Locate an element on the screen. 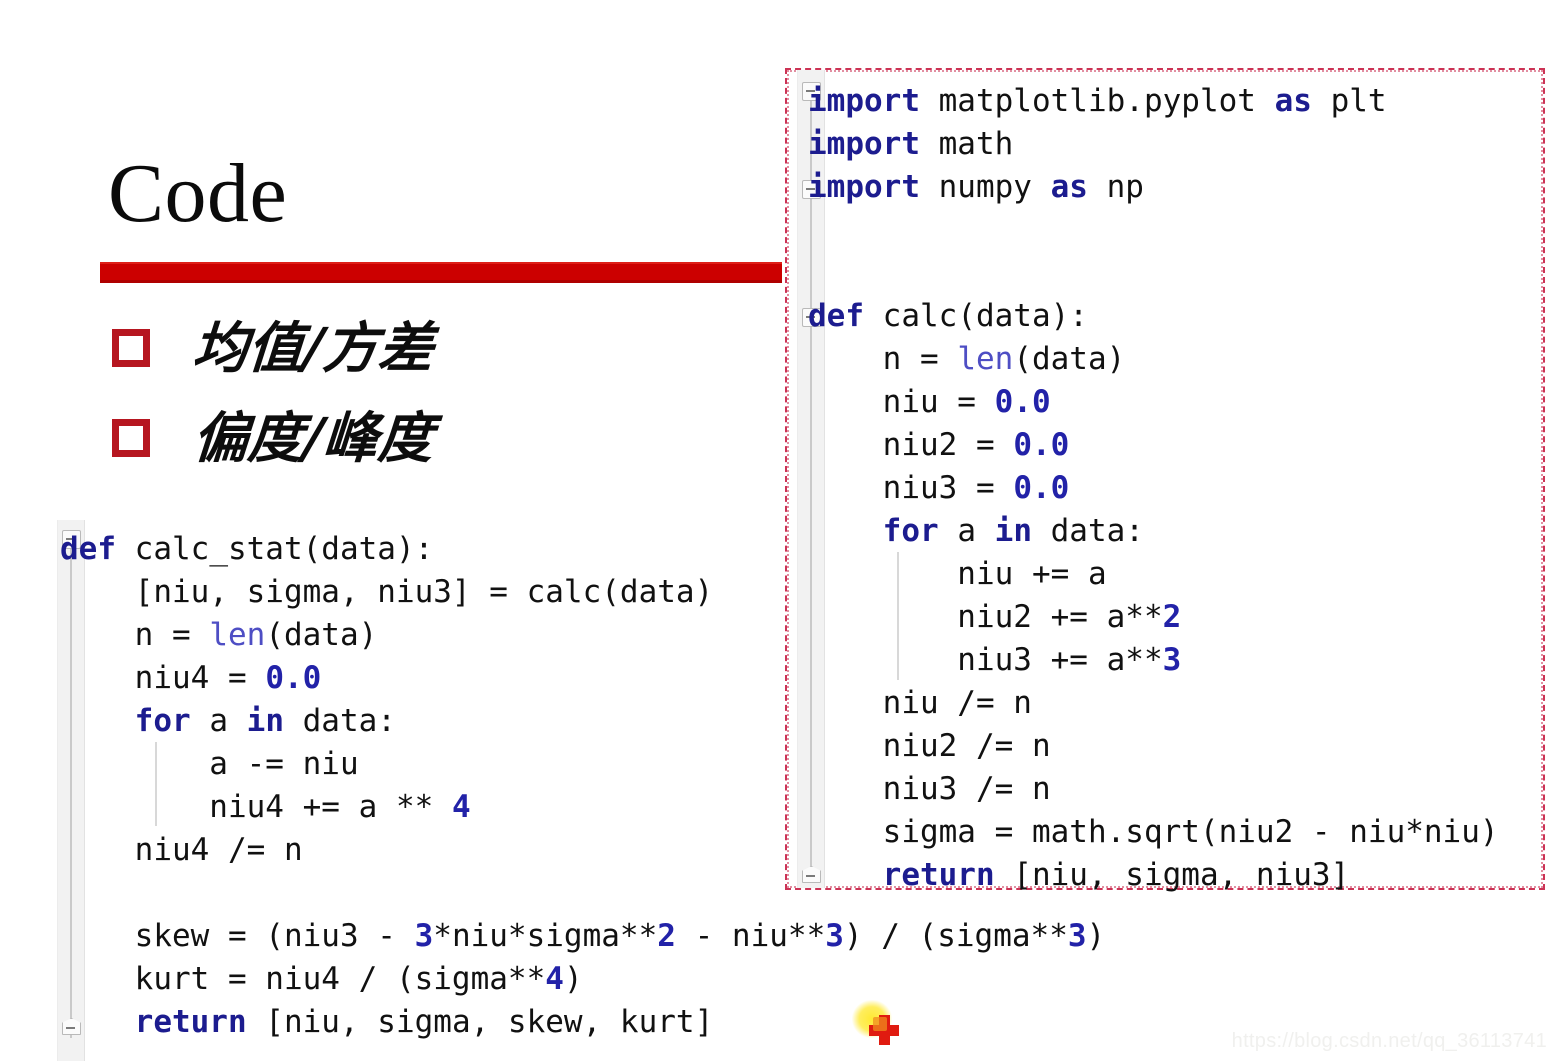 This screenshot has width=1561, height=1061. bullet-item-mean-variance: 均值/方差 is located at coordinates (273, 347).